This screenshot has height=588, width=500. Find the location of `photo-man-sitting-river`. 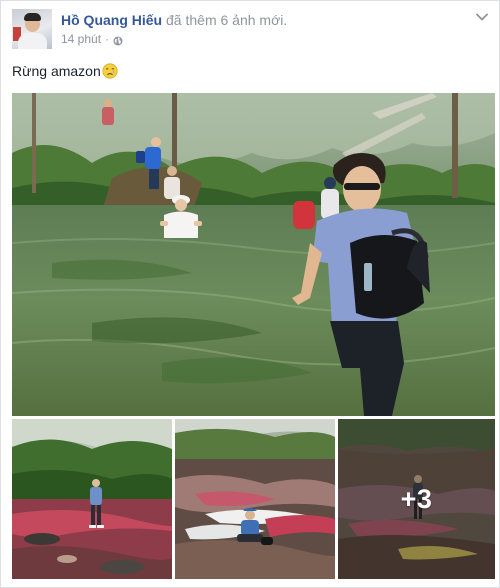

photo-man-sitting-river is located at coordinates (255, 499).